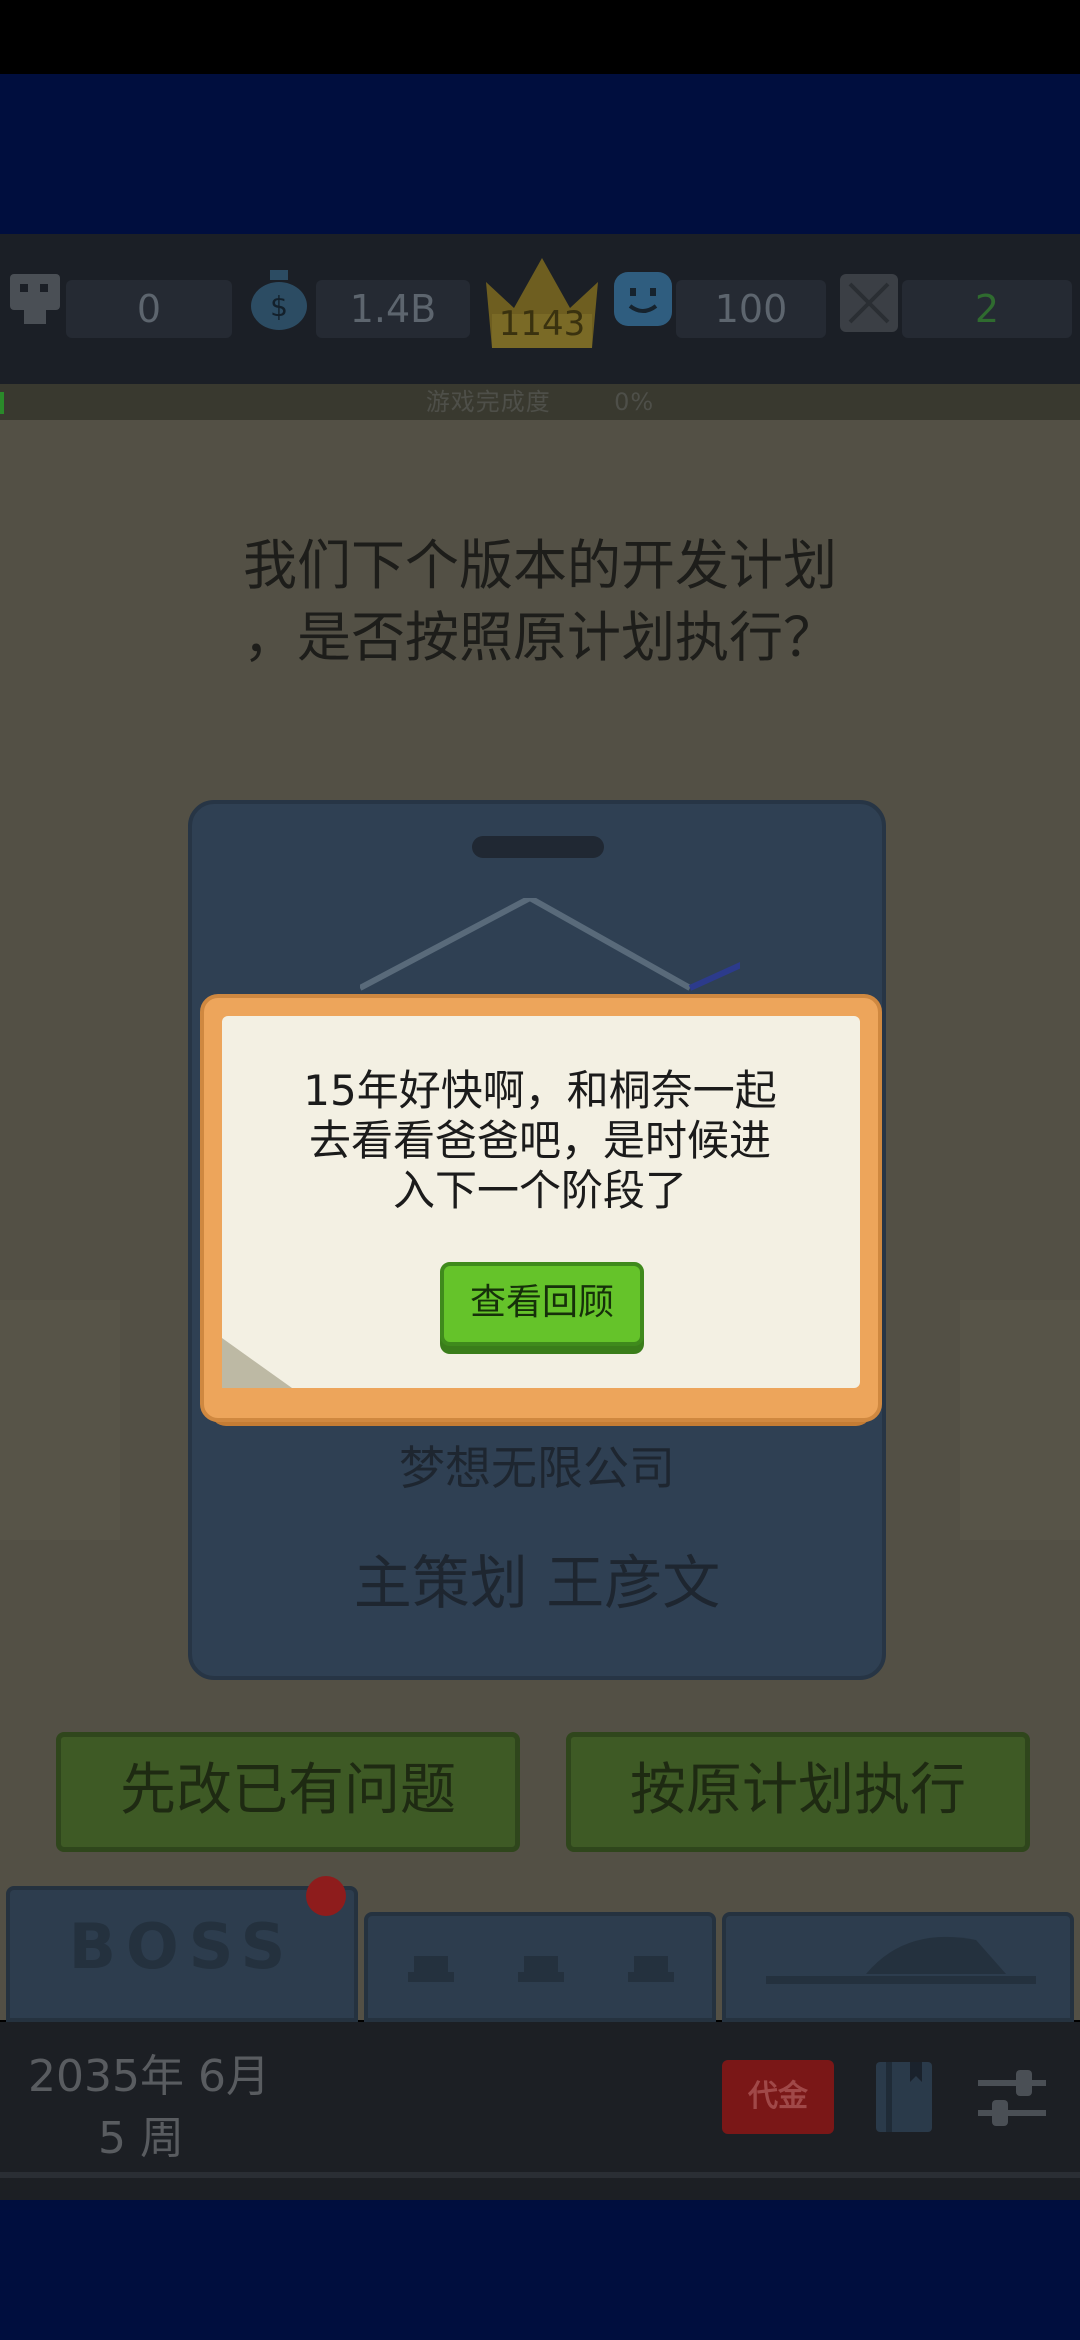  Describe the element at coordinates (869, 303) in the screenshot. I see `bug-box-icon` at that location.